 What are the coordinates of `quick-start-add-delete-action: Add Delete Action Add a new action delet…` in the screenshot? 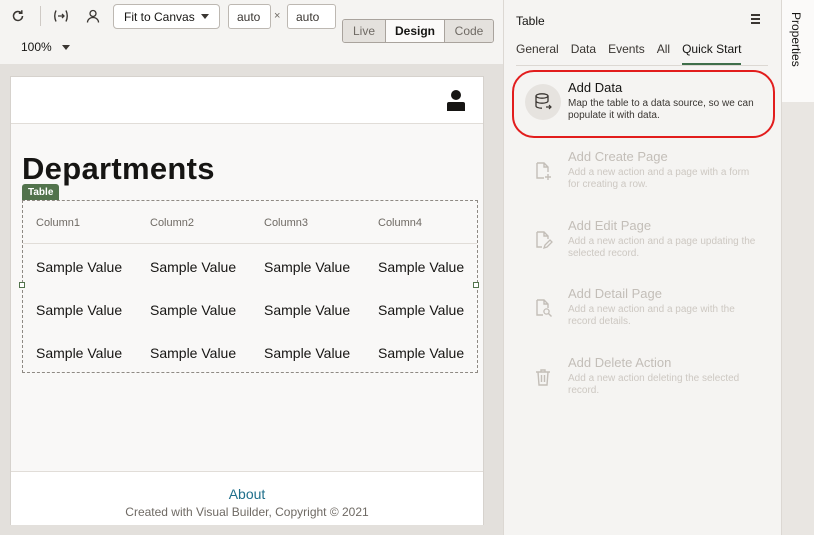 It's located at (643, 385).